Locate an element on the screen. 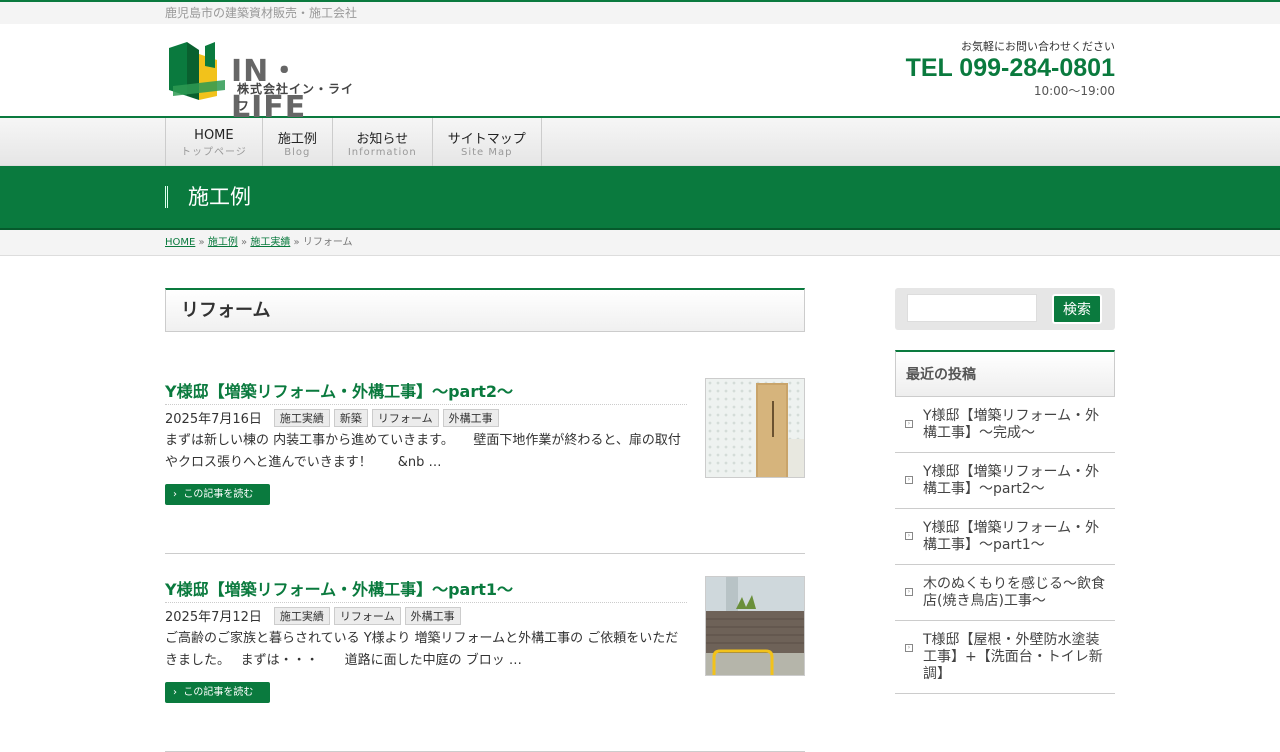  breadcrumb-current: リフォーム is located at coordinates (327, 242).